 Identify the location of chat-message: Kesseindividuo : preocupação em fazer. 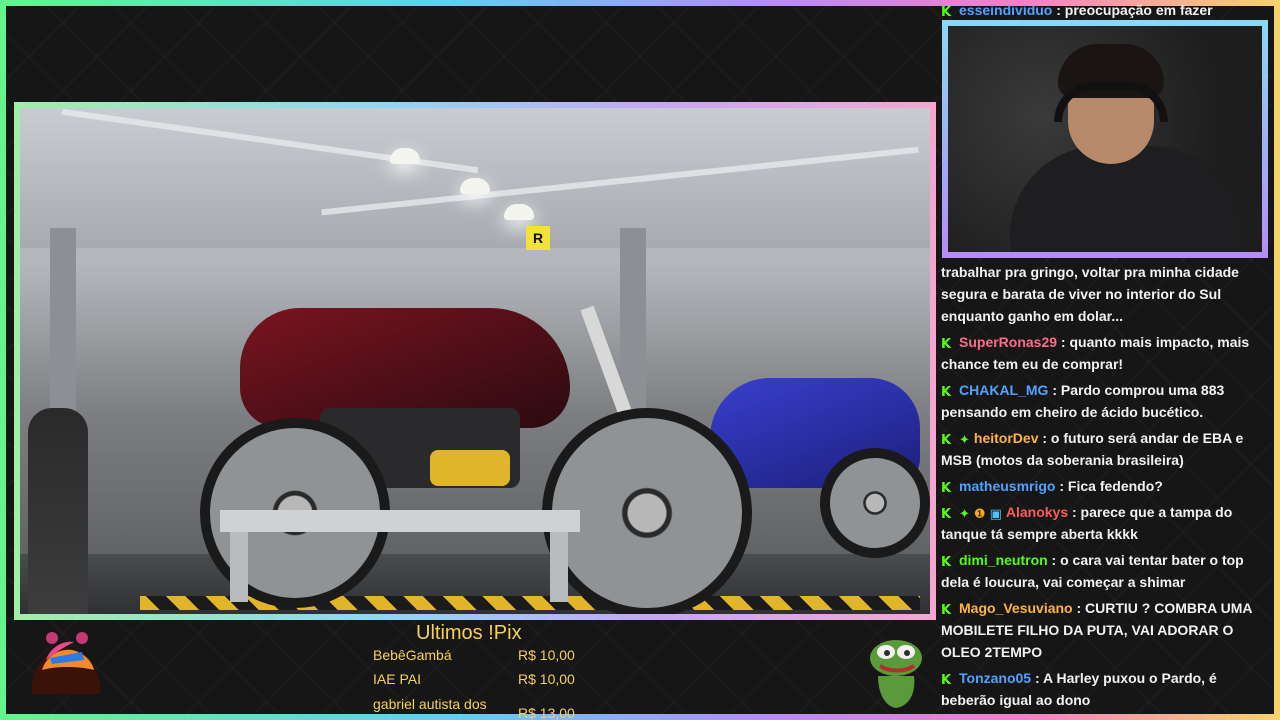
(1107, 10).